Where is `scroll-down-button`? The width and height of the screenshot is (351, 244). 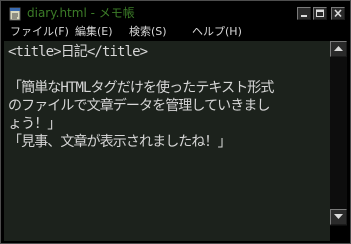
scroll-down-button is located at coordinates (338, 217).